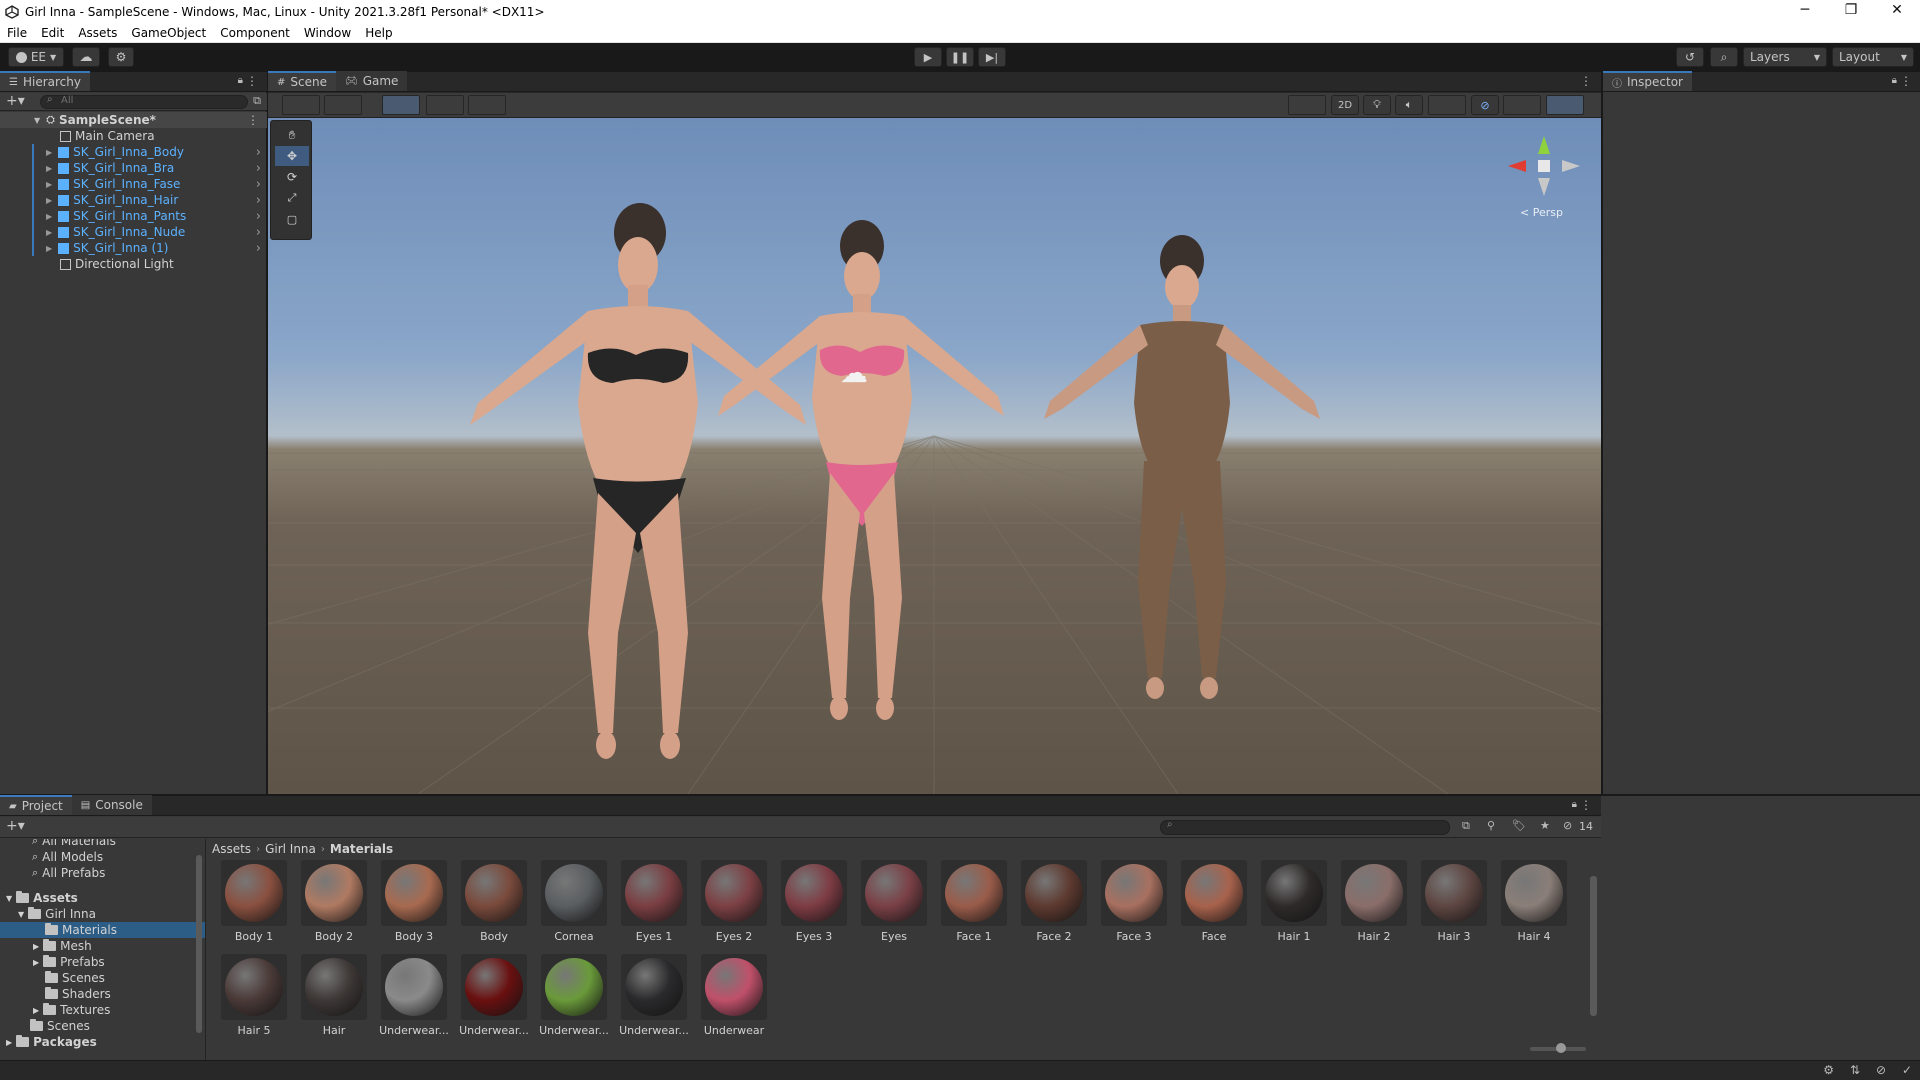 The height and width of the screenshot is (1080, 1920). Describe the element at coordinates (1541, 212) in the screenshot. I see `perspective-label: < Persp` at that location.